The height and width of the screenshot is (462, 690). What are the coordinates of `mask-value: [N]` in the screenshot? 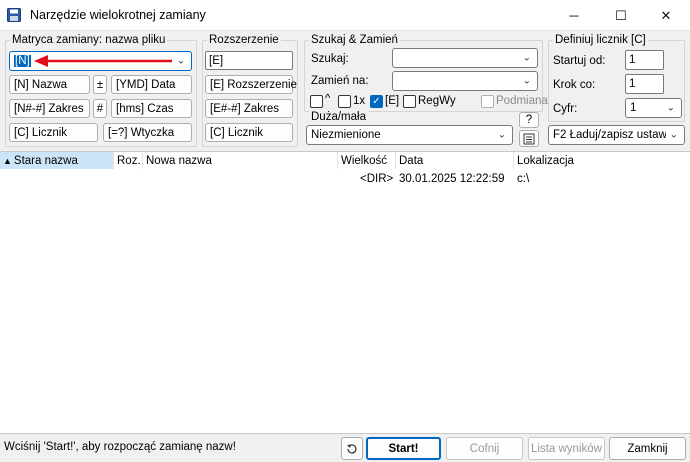 It's located at (22, 61).